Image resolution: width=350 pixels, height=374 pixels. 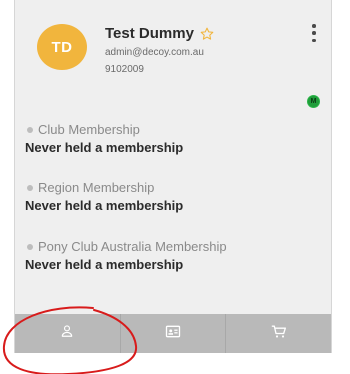 I want to click on person-icon, so click(x=67, y=333).